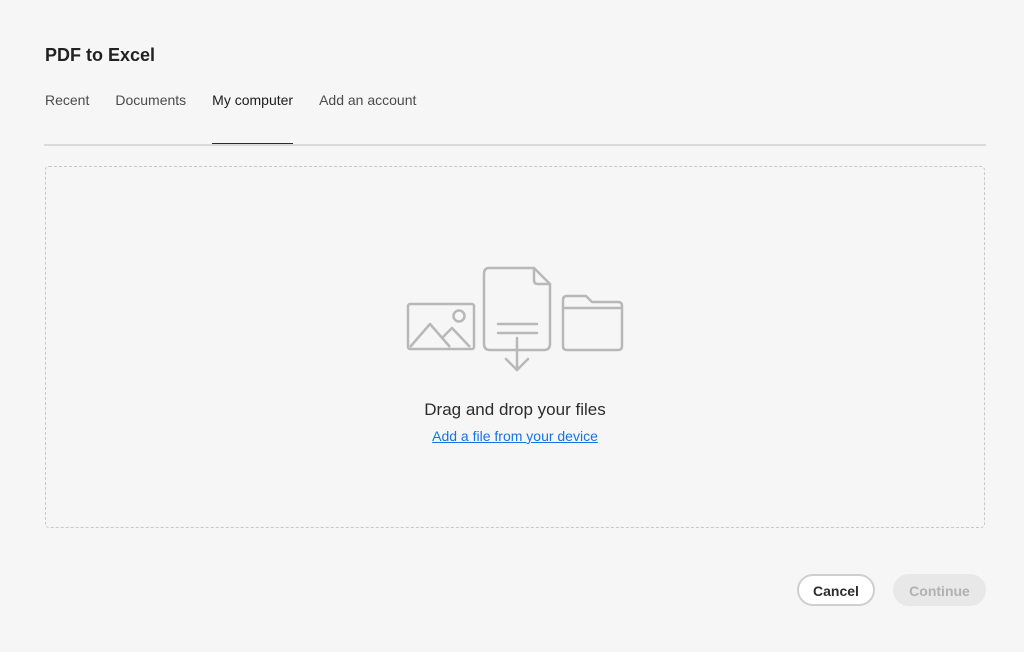  What do you see at coordinates (515, 409) in the screenshot?
I see `drop-instructions: Drag and drop your files` at bounding box center [515, 409].